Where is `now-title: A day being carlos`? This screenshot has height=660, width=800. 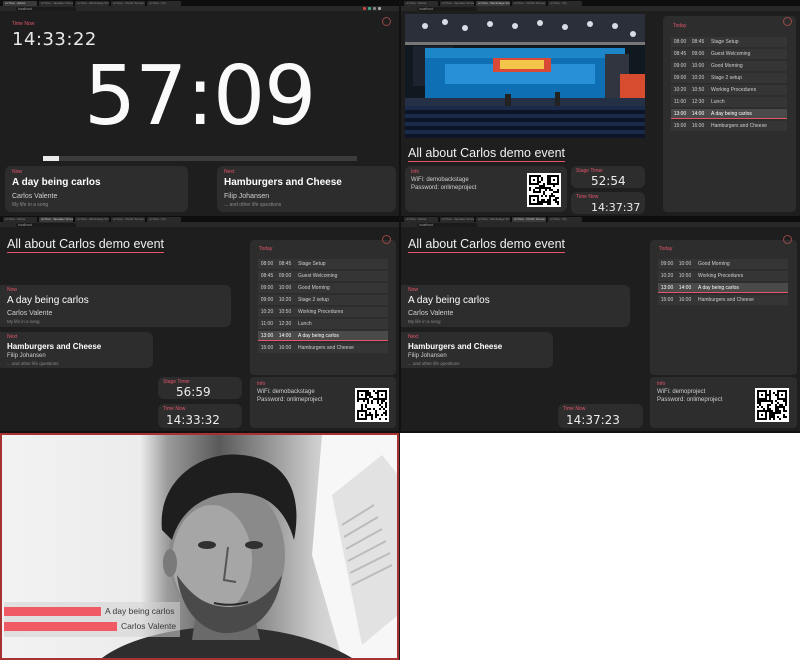
now-title: A day being carlos is located at coordinates (449, 300).